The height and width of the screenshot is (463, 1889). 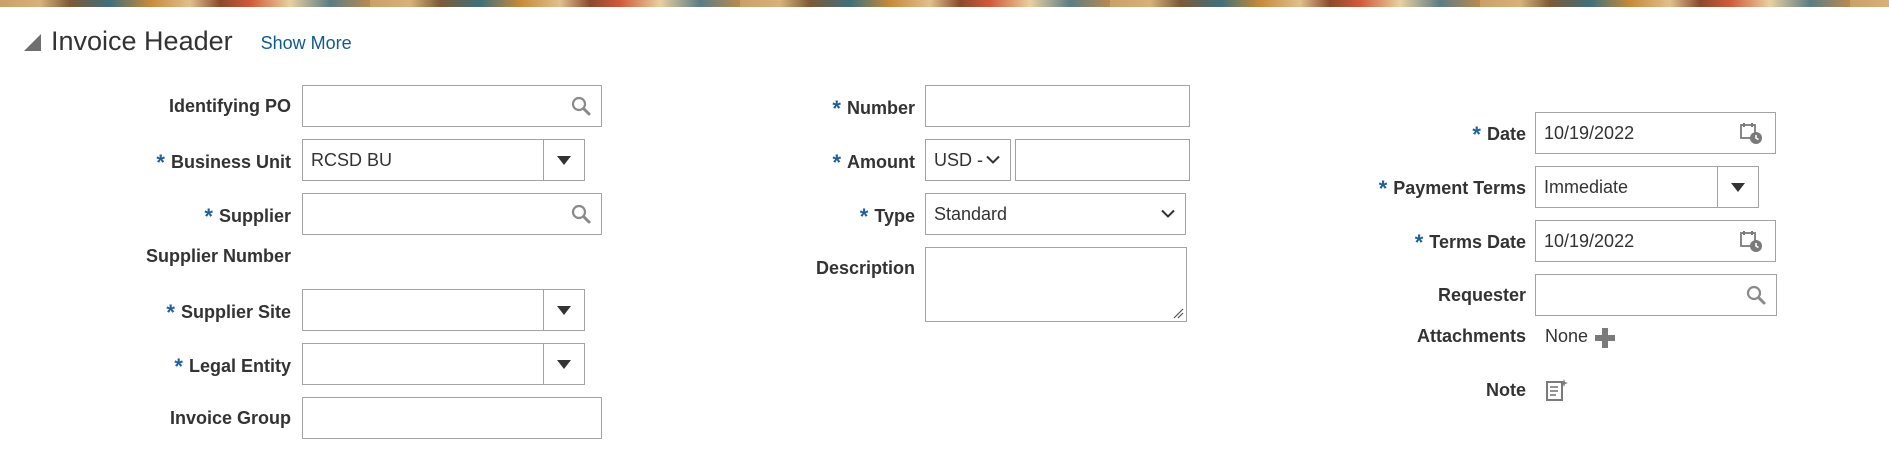 I want to click on payment-terms-label: * Payment Terms, so click(x=1452, y=189).